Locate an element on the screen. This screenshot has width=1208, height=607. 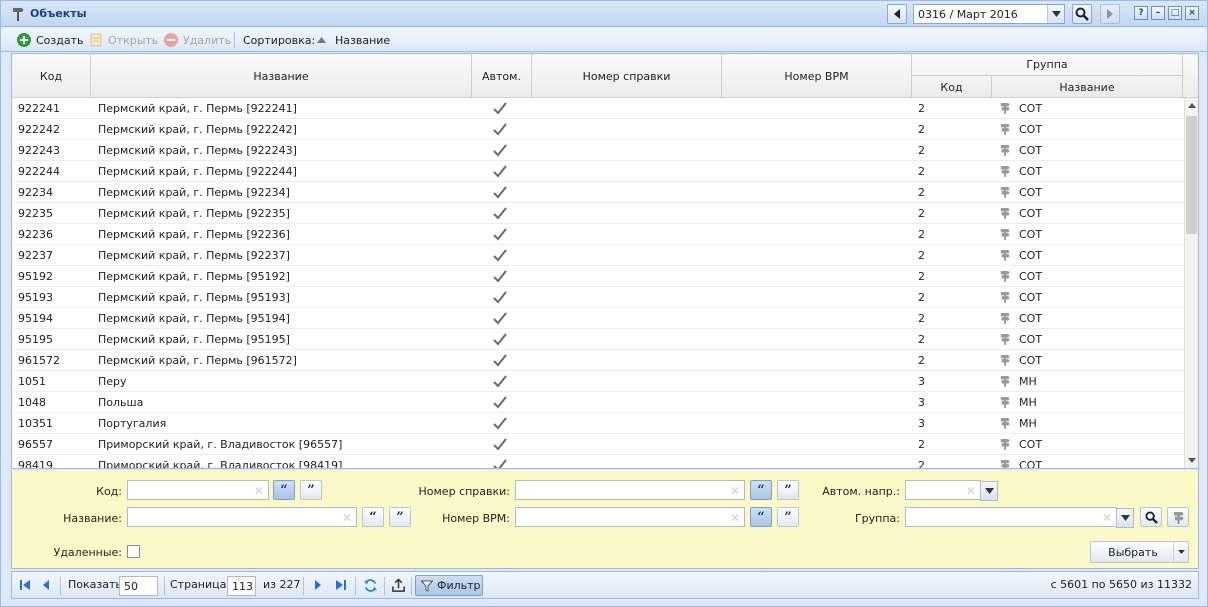
row-name: Перу is located at coordinates (112, 381).